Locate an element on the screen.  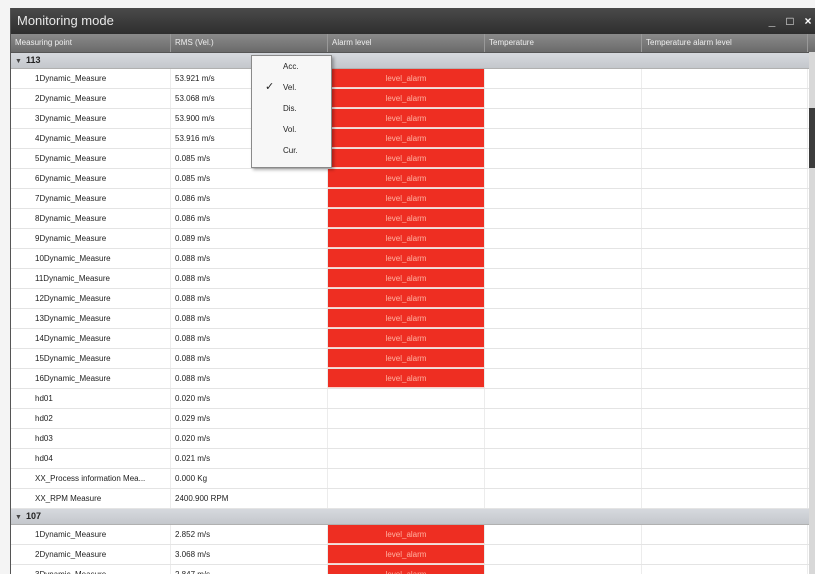
table-row: hd03 0.020 m/s is located at coordinates (413, 439).